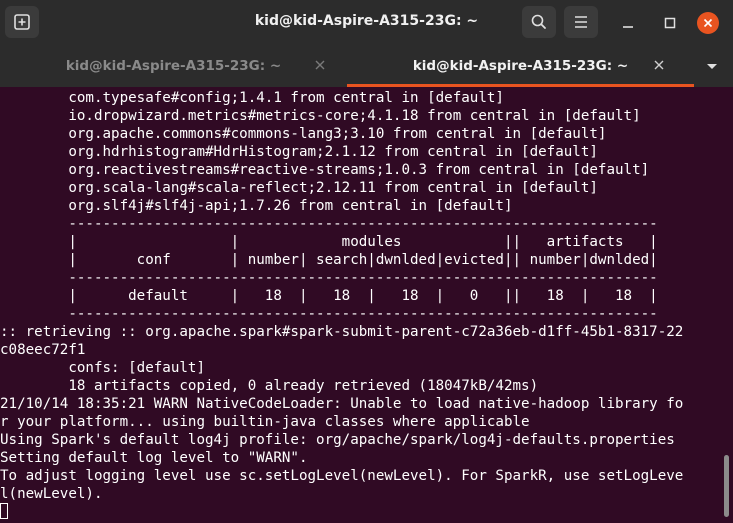 Image resolution: width=733 pixels, height=523 pixels. Describe the element at coordinates (366, 22) in the screenshot. I see `title-bar: kid@kid-Aspire-A315-23G: ~` at that location.